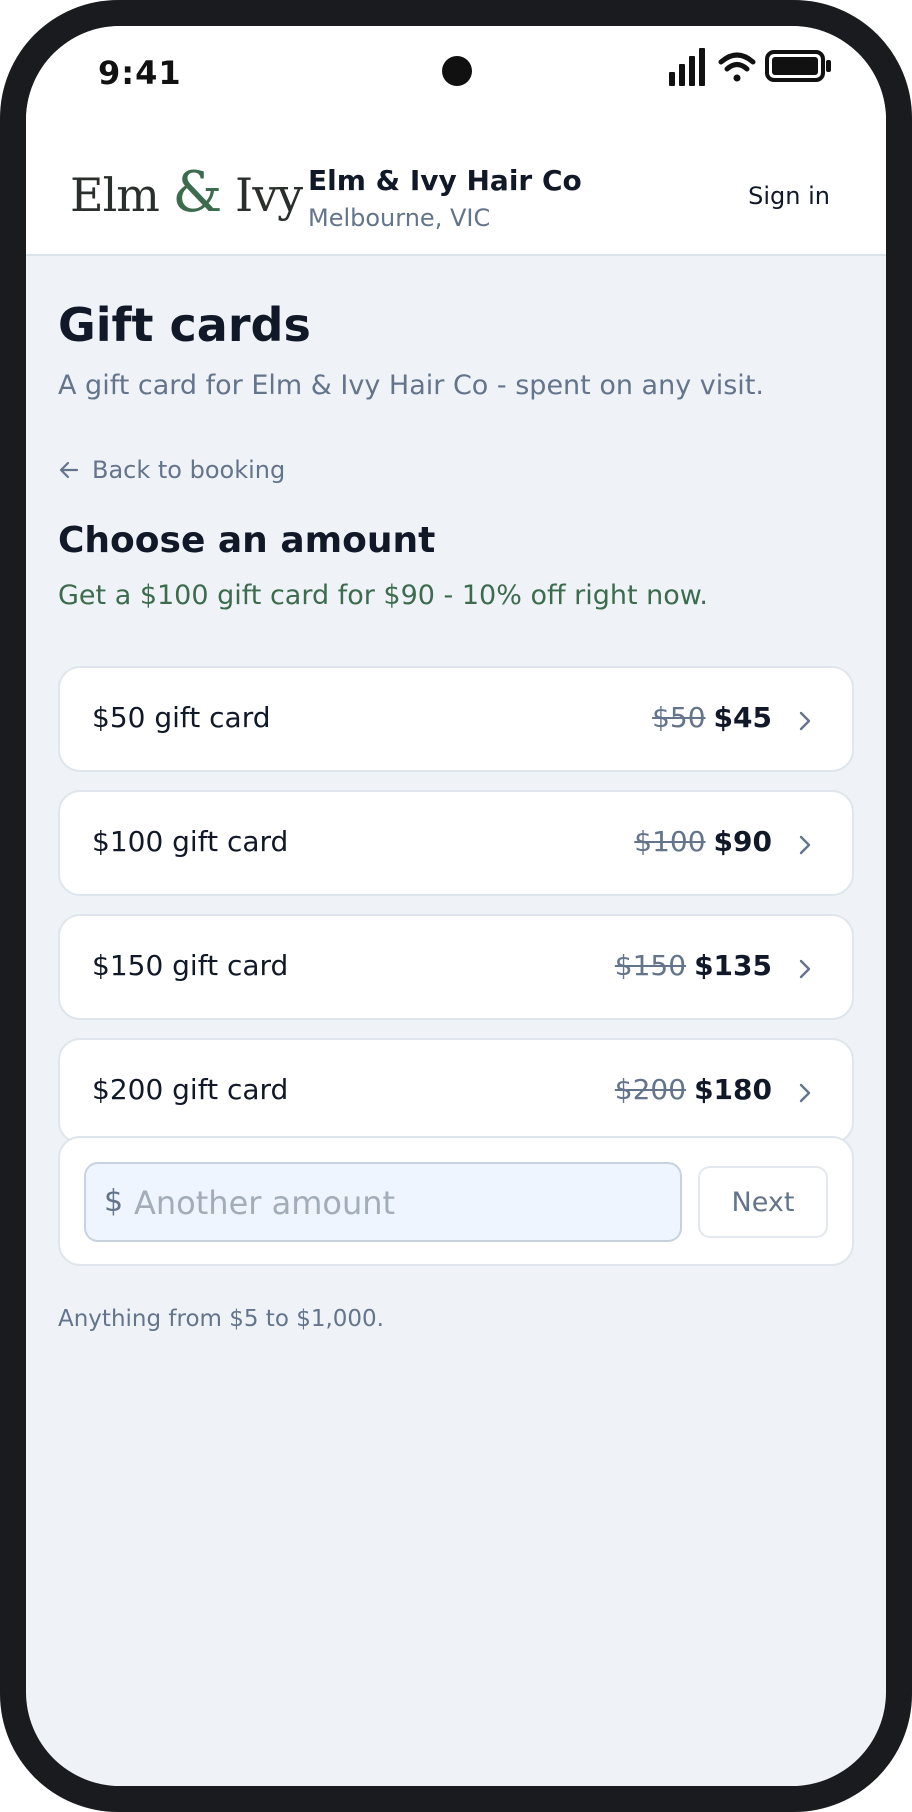  I want to click on gift-card-option-200: $200 gift card $200 $180, so click(456, 1091).